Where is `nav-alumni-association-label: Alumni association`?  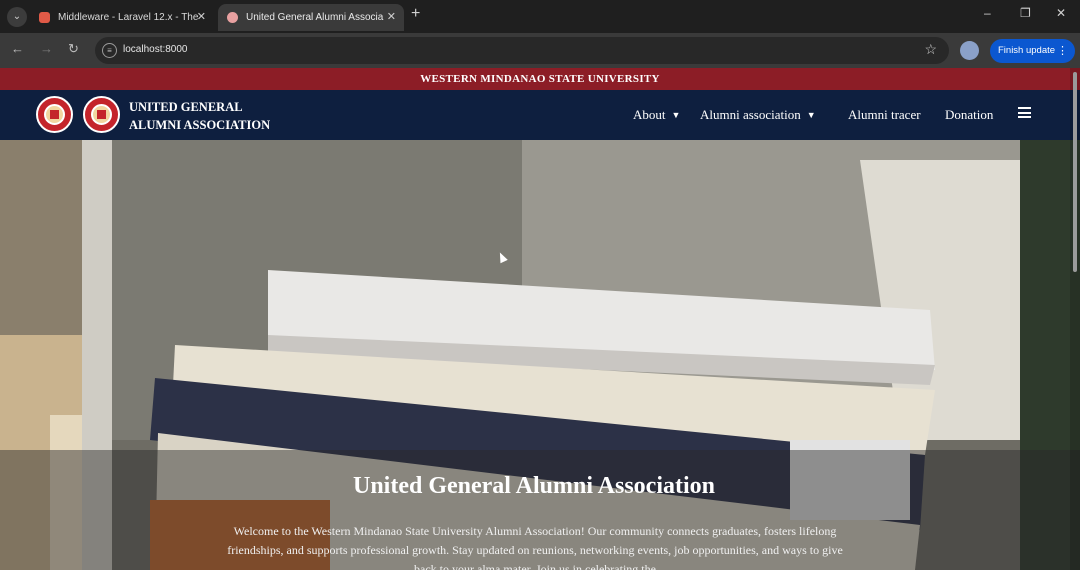 nav-alumni-association-label: Alumni association is located at coordinates (750, 114).